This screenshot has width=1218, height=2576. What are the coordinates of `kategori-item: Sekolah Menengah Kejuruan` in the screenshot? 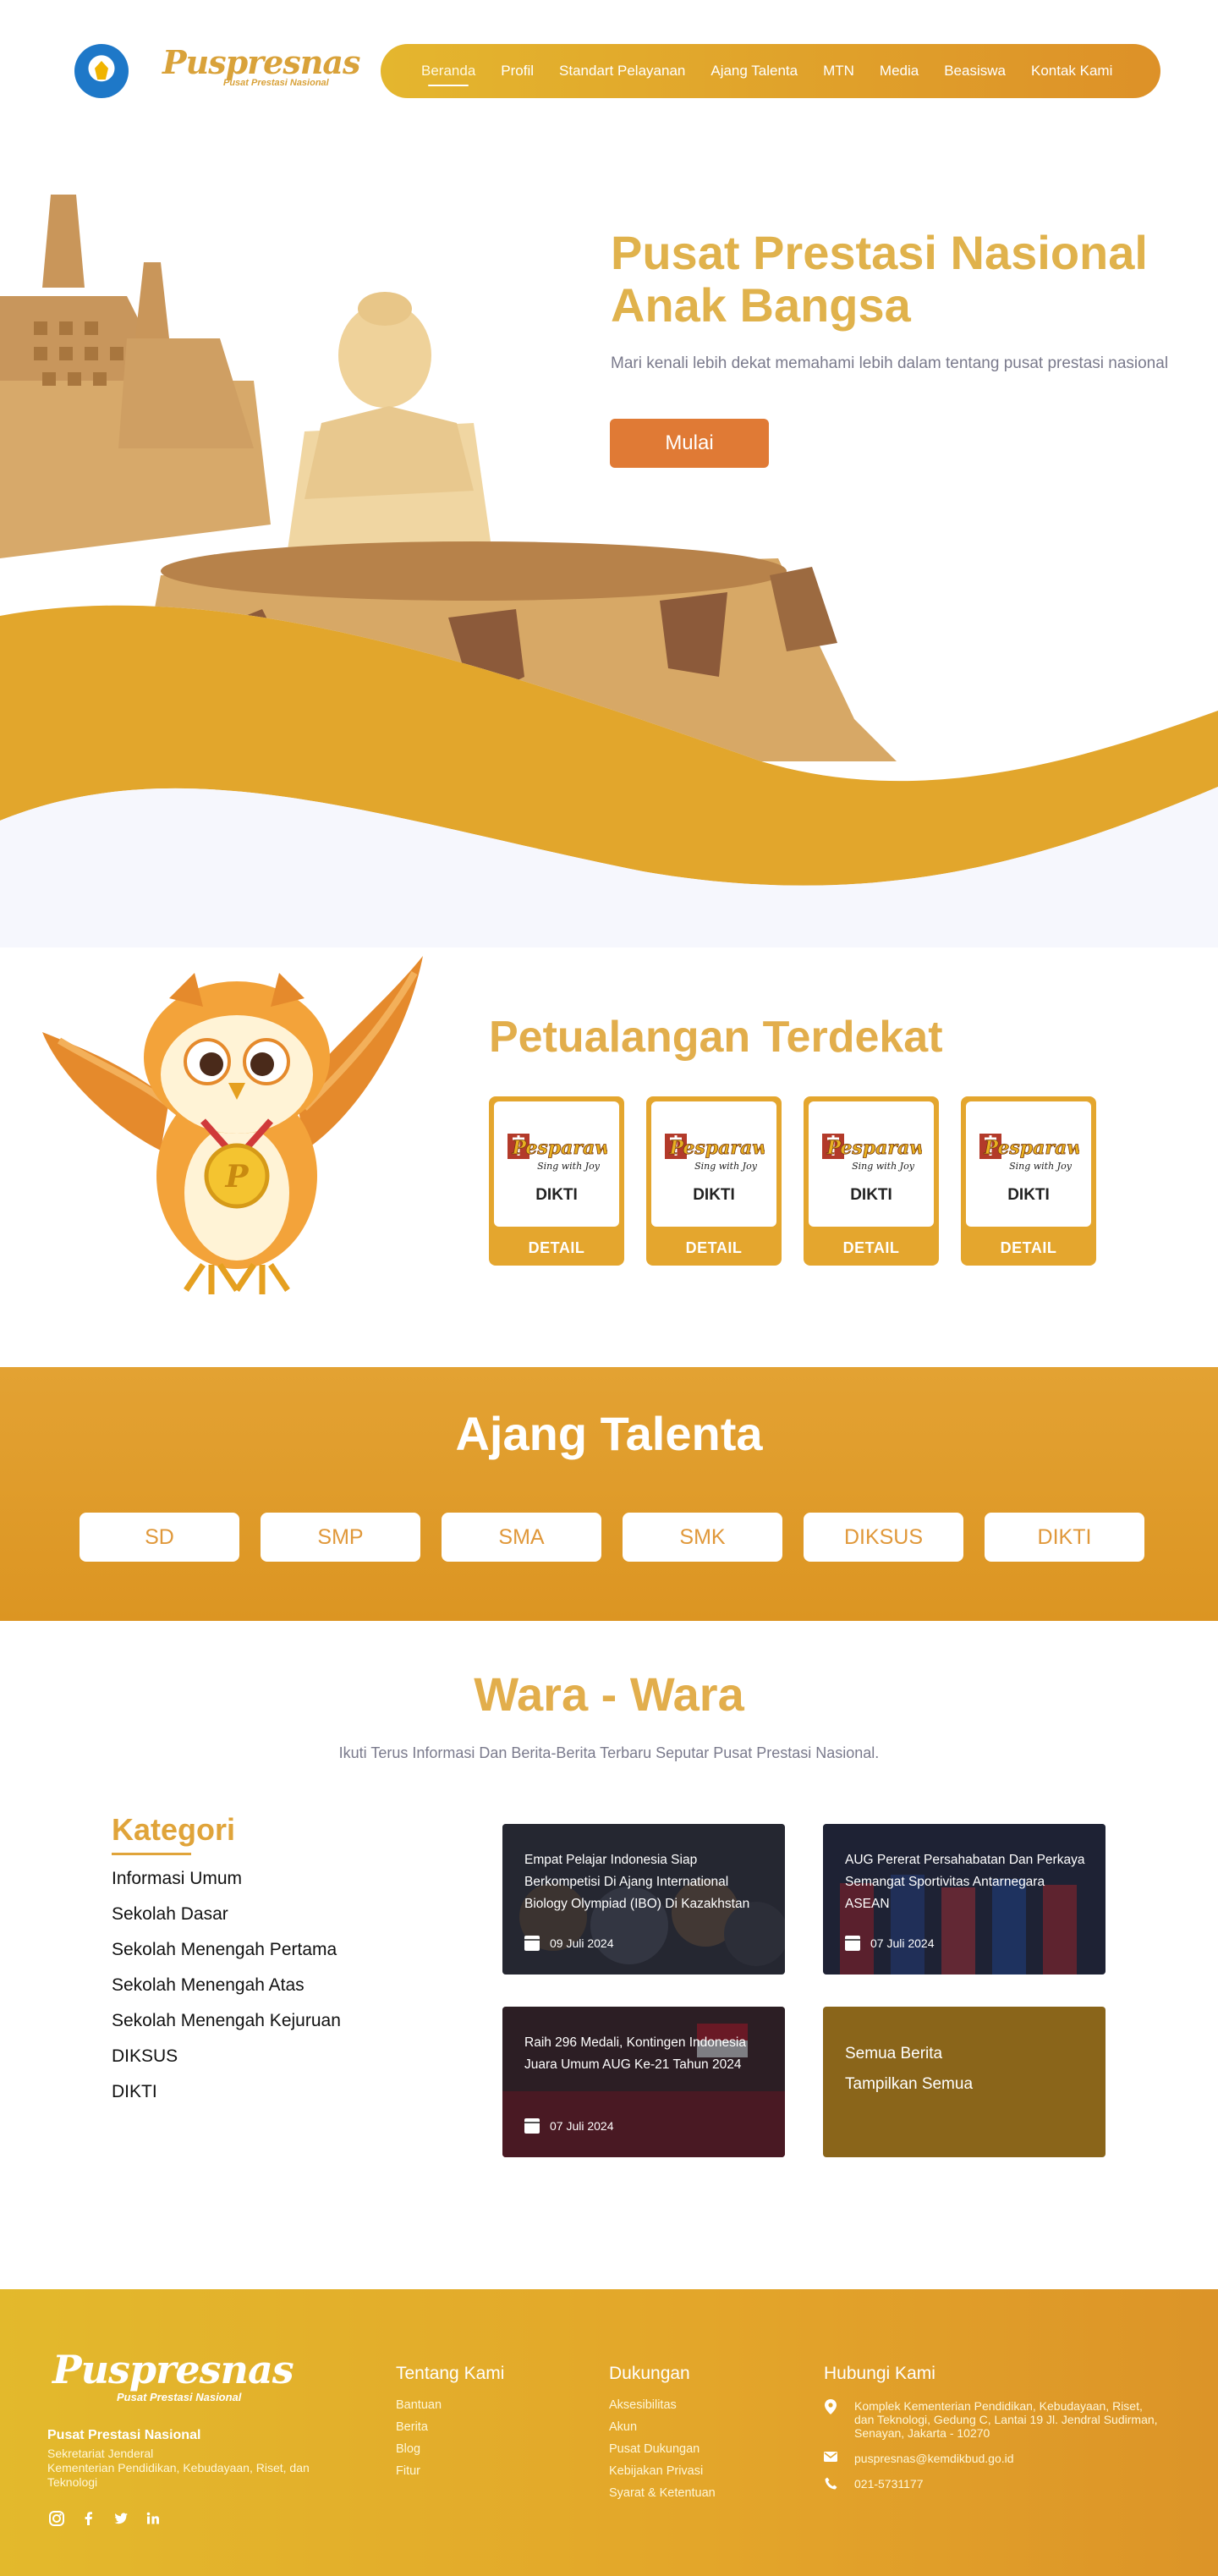 It's located at (227, 2026).